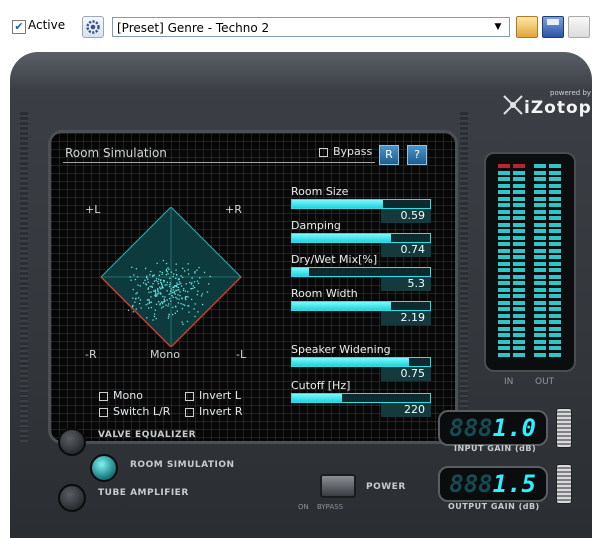 The image size is (592, 538). I want to click on reset-button: R, so click(389, 155).